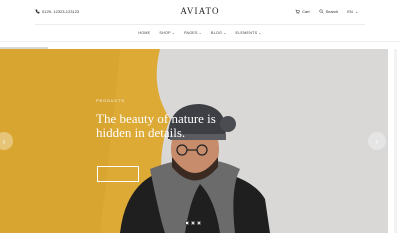  Describe the element at coordinates (4, 141) in the screenshot. I see `chevron-left-icon: ‹` at that location.